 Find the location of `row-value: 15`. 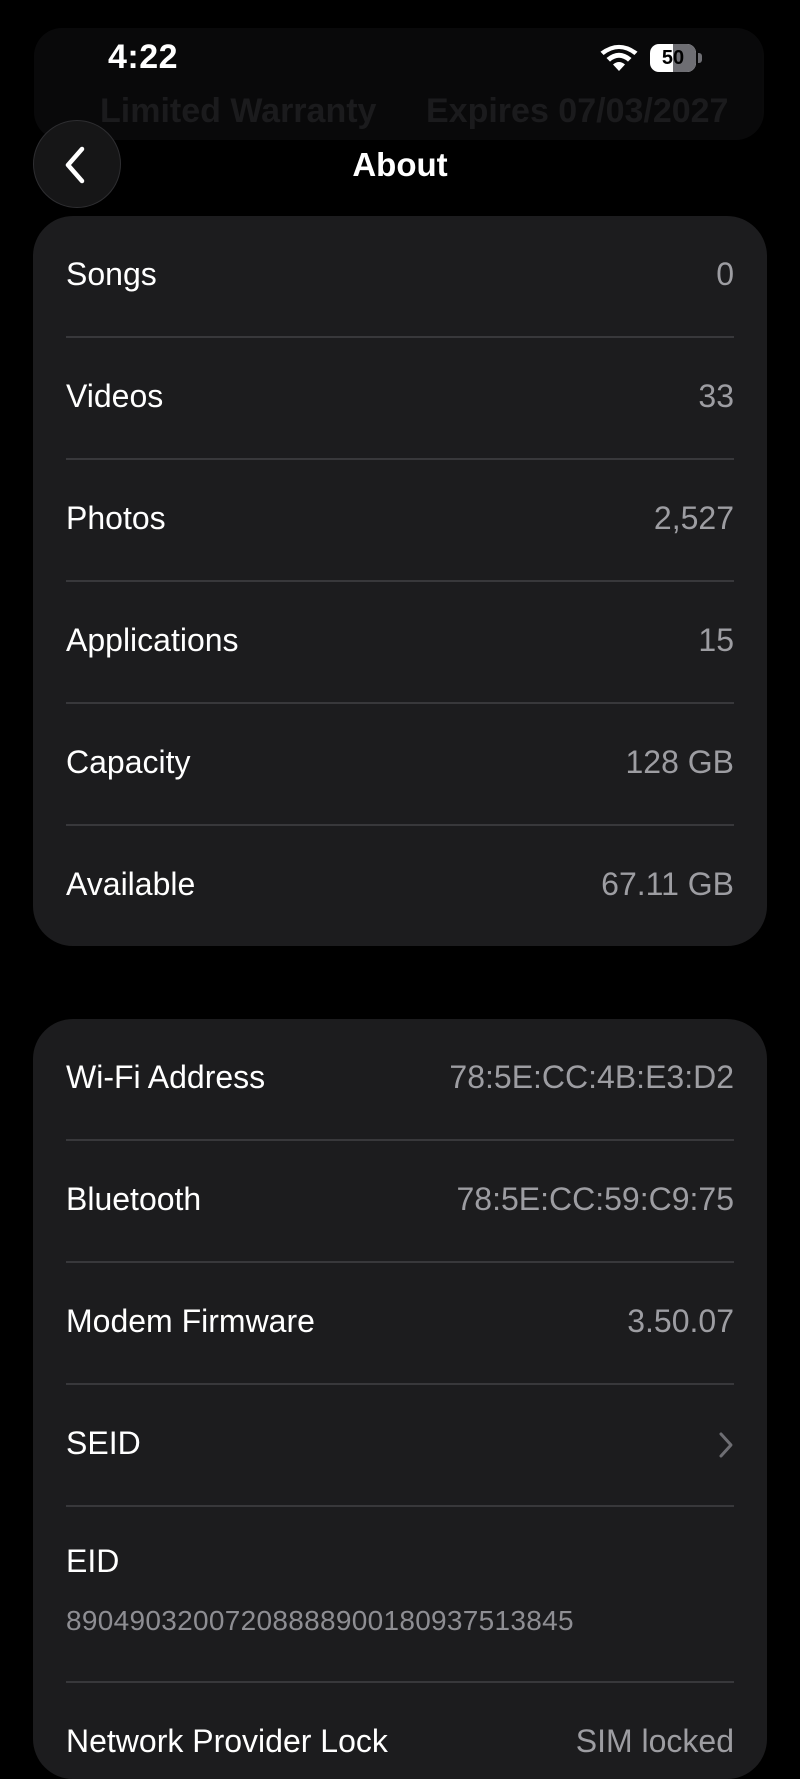

row-value: 15 is located at coordinates (716, 640).